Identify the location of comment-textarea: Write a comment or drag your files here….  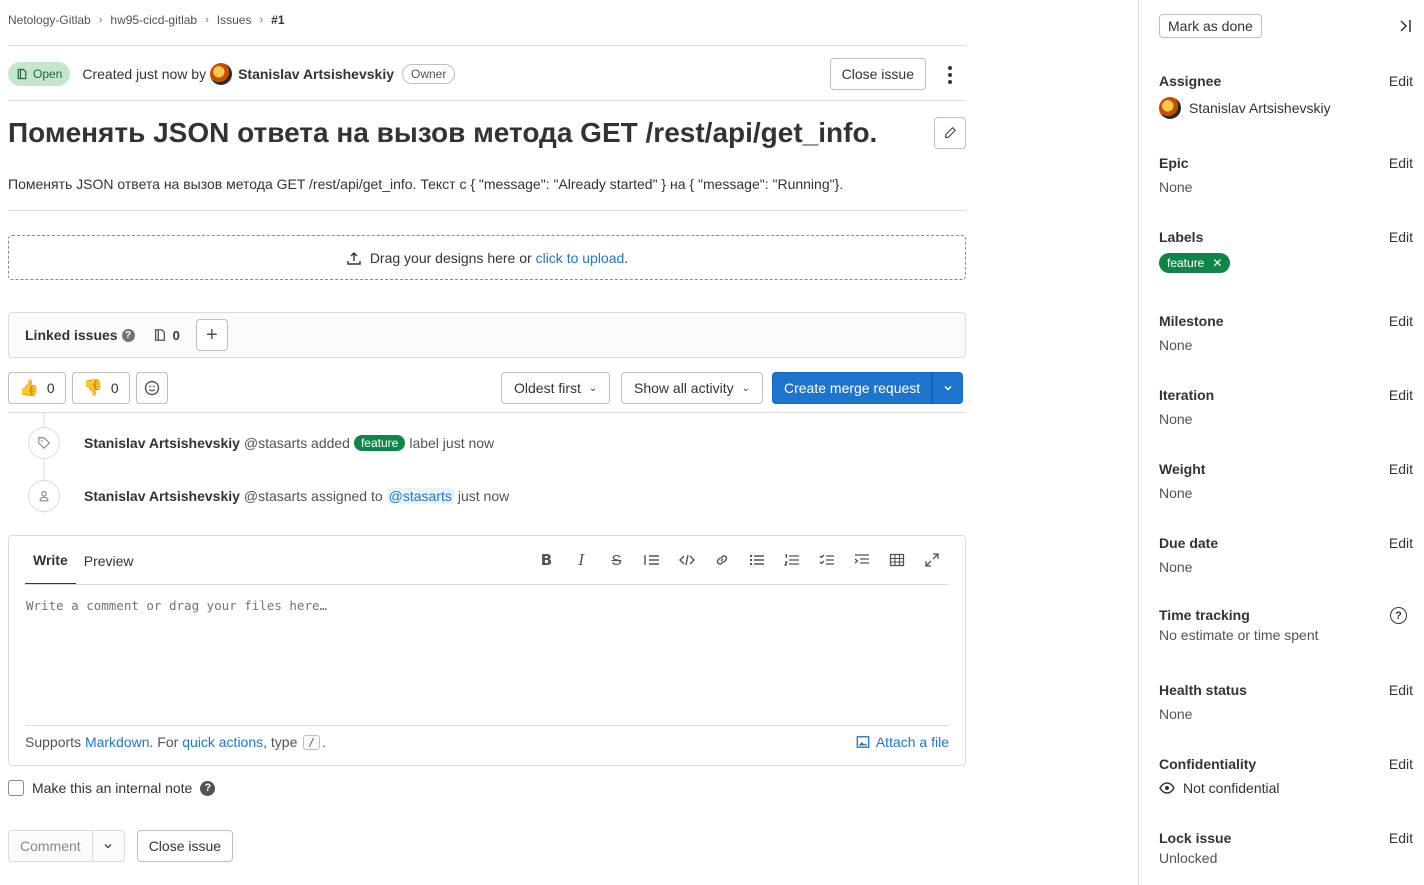
(176, 605).